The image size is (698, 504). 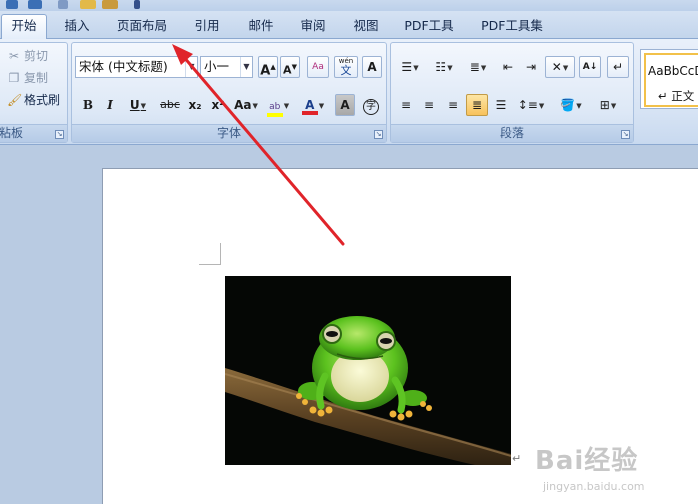 I want to click on style-normal: AaBbCcD ↵ 正文, so click(x=671, y=80).